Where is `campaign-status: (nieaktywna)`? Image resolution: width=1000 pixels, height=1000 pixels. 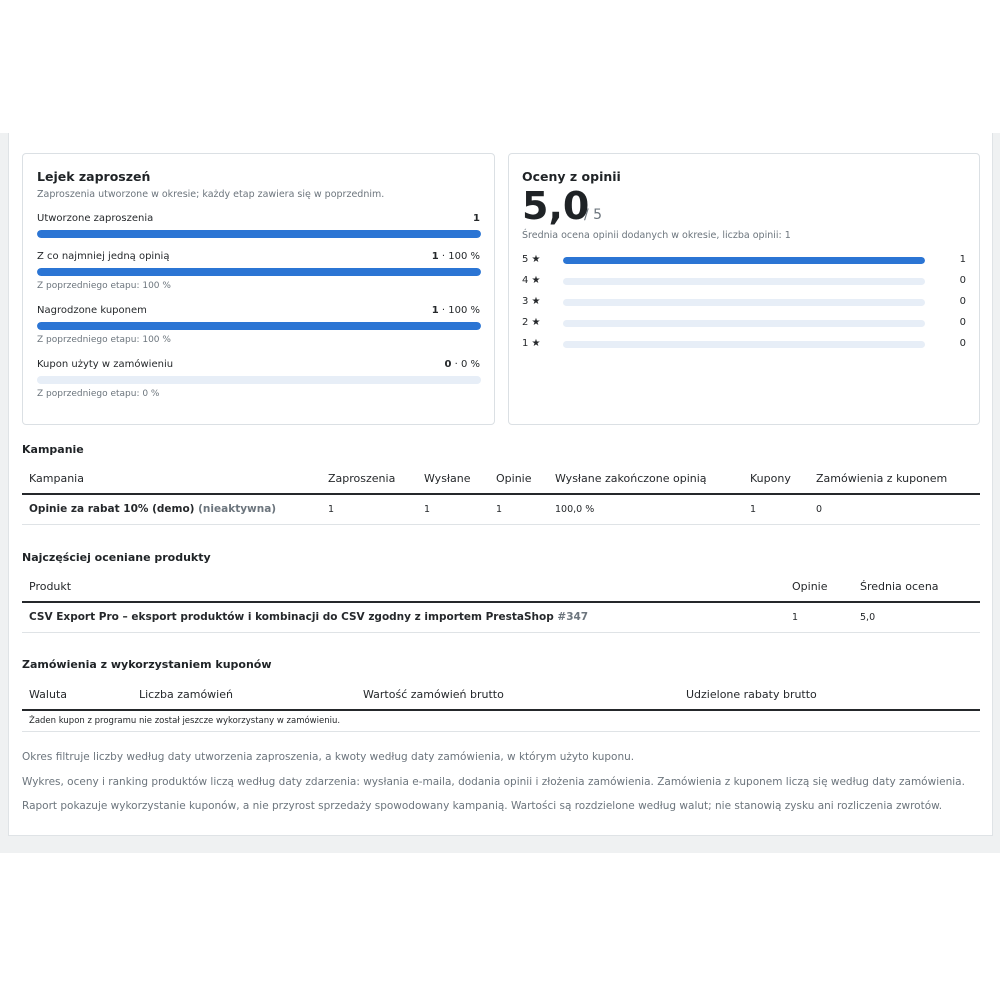
campaign-status: (nieaktywna) is located at coordinates (237, 509).